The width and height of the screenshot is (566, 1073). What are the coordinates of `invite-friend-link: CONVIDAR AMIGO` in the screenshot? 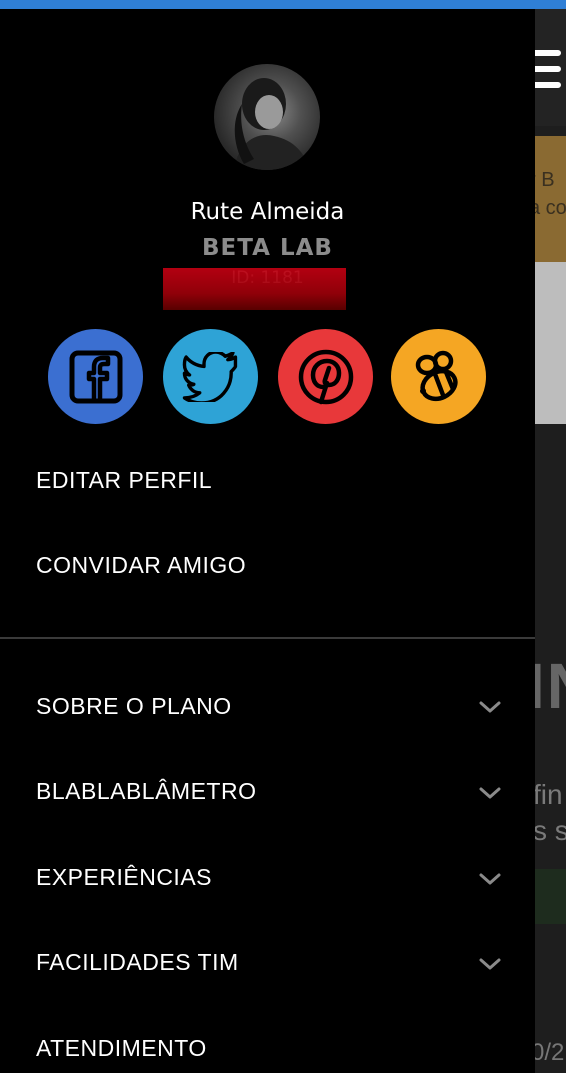 It's located at (271, 565).